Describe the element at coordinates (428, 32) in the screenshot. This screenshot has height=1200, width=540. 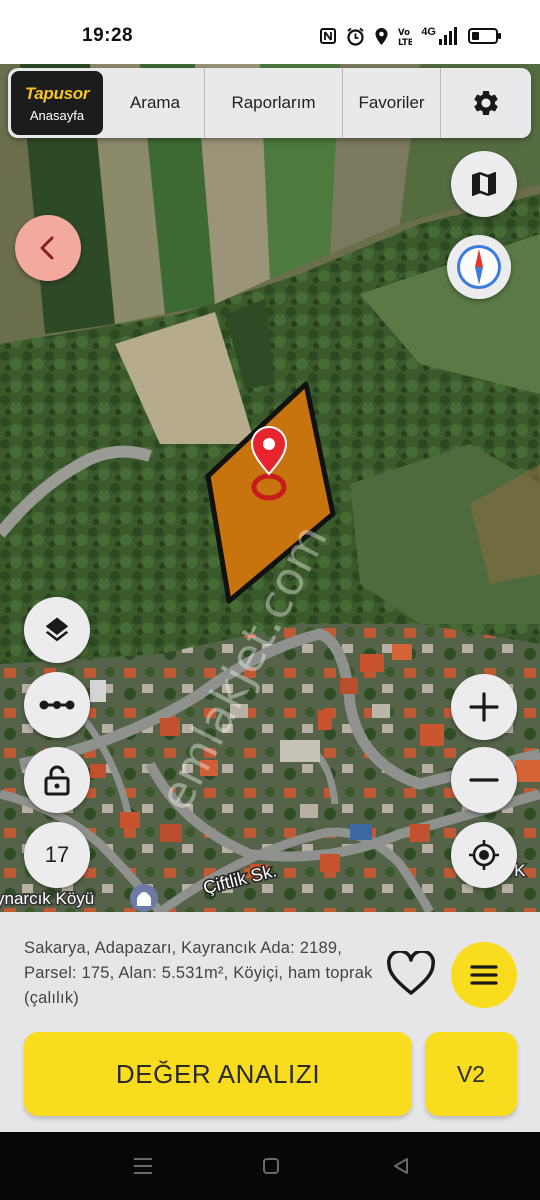
I see `network-label: 4G` at that location.